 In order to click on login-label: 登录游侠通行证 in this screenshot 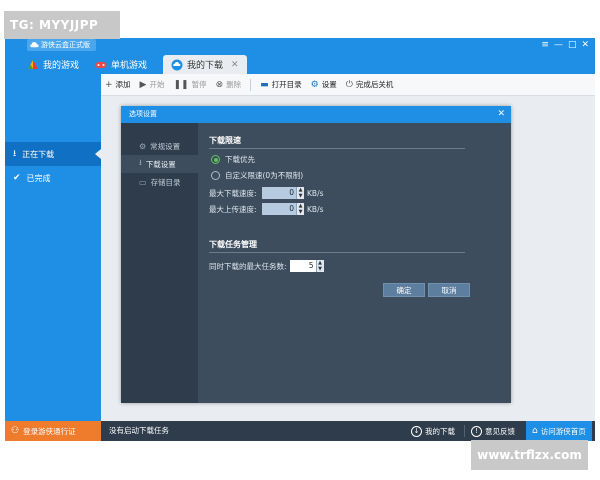, I will do `click(49, 431)`.